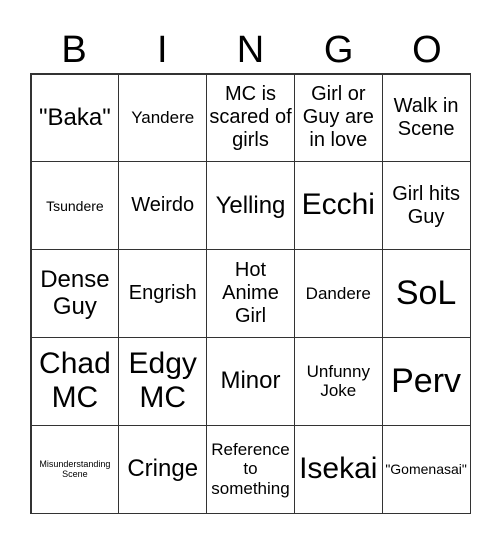  I want to click on header-letter-o: O, so click(427, 50).